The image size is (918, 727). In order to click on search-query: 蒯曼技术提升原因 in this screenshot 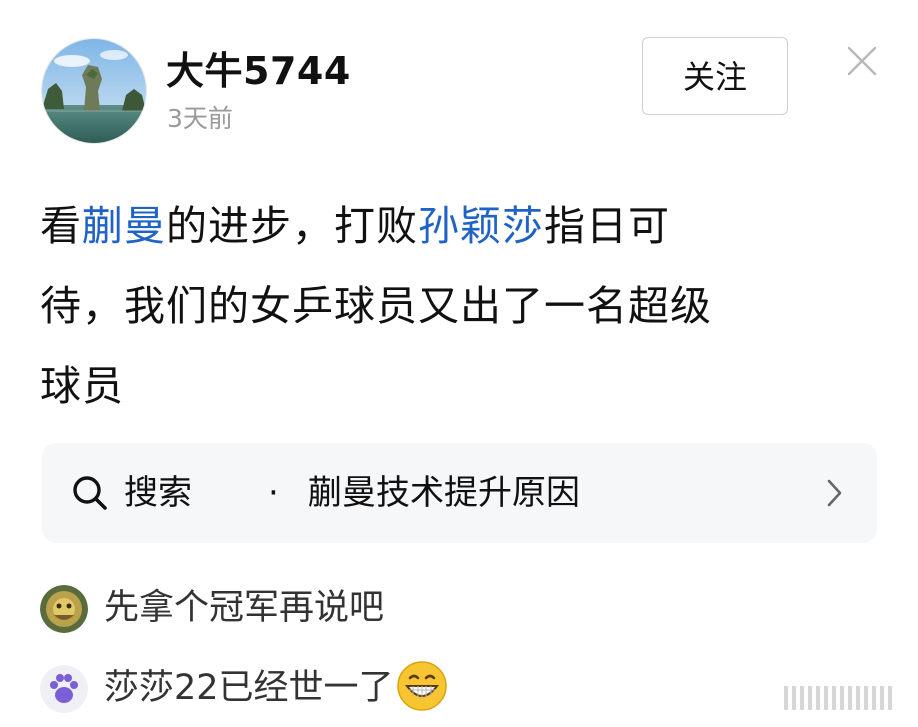, I will do `click(444, 493)`.